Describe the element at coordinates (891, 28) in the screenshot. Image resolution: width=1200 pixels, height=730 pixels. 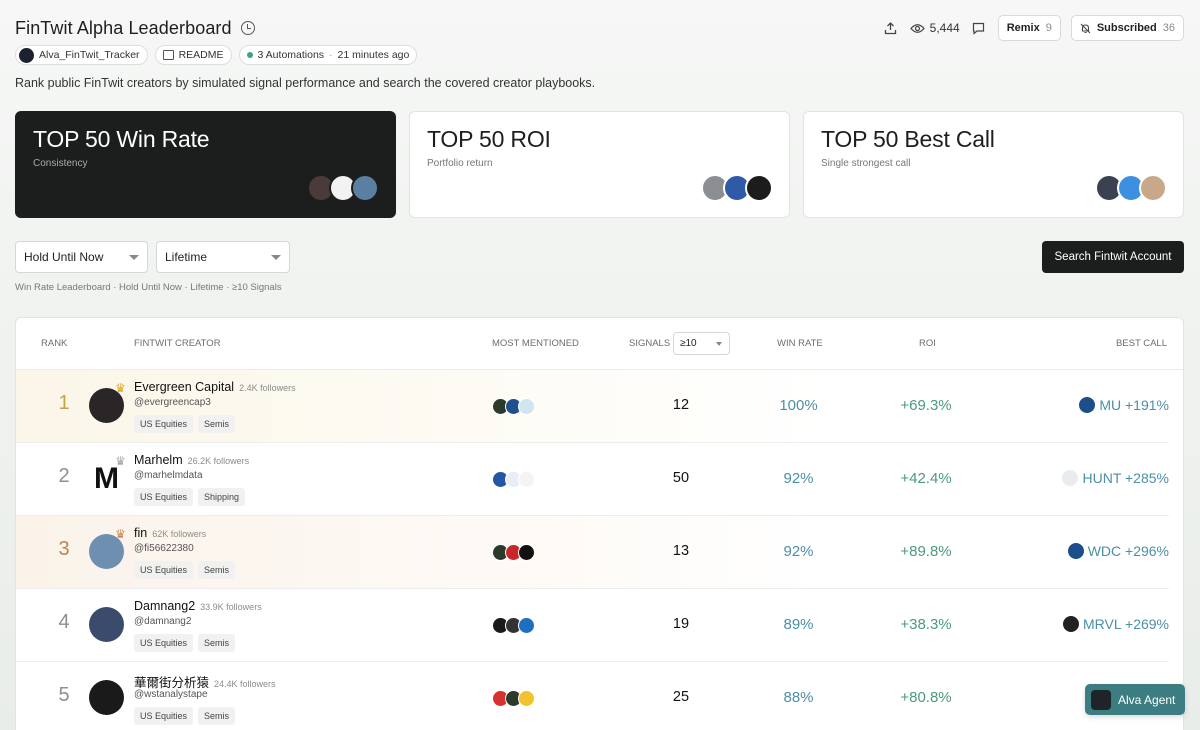
I see `share-icon` at that location.